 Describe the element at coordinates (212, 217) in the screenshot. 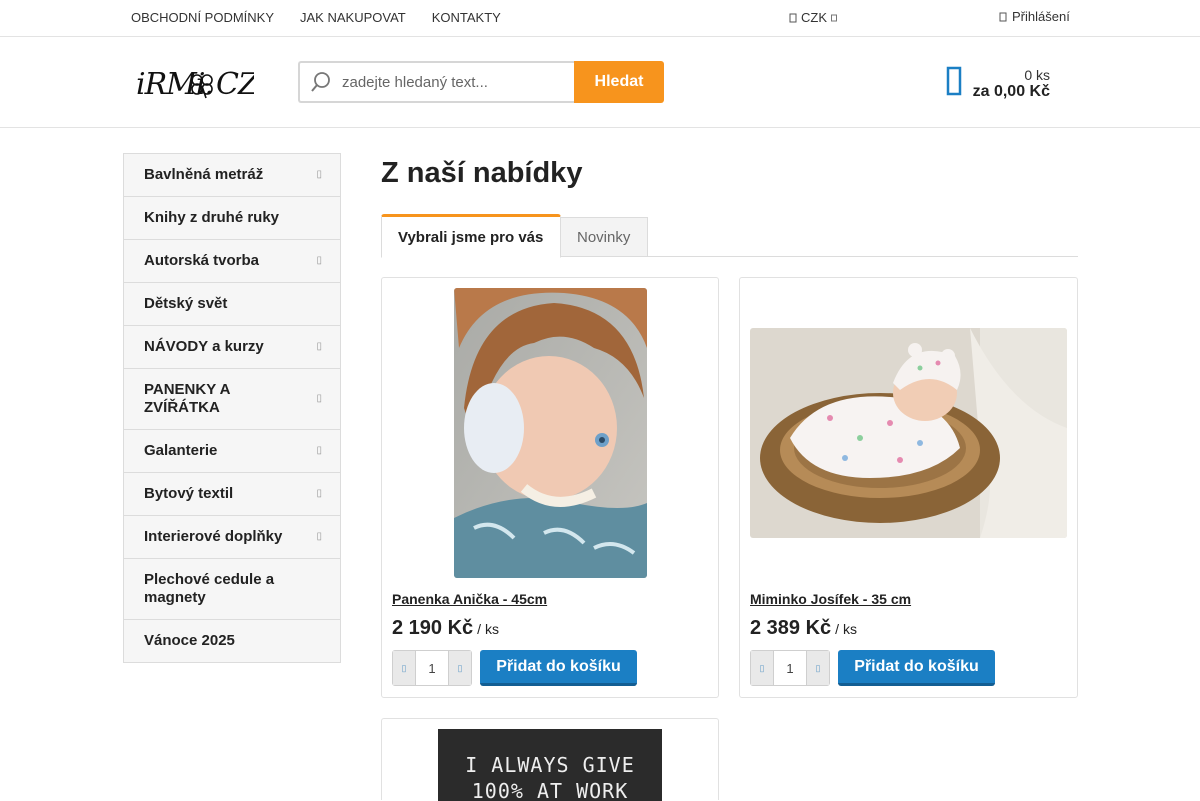

I see `sidebar-item-label: Knihy z druhé ruky` at that location.